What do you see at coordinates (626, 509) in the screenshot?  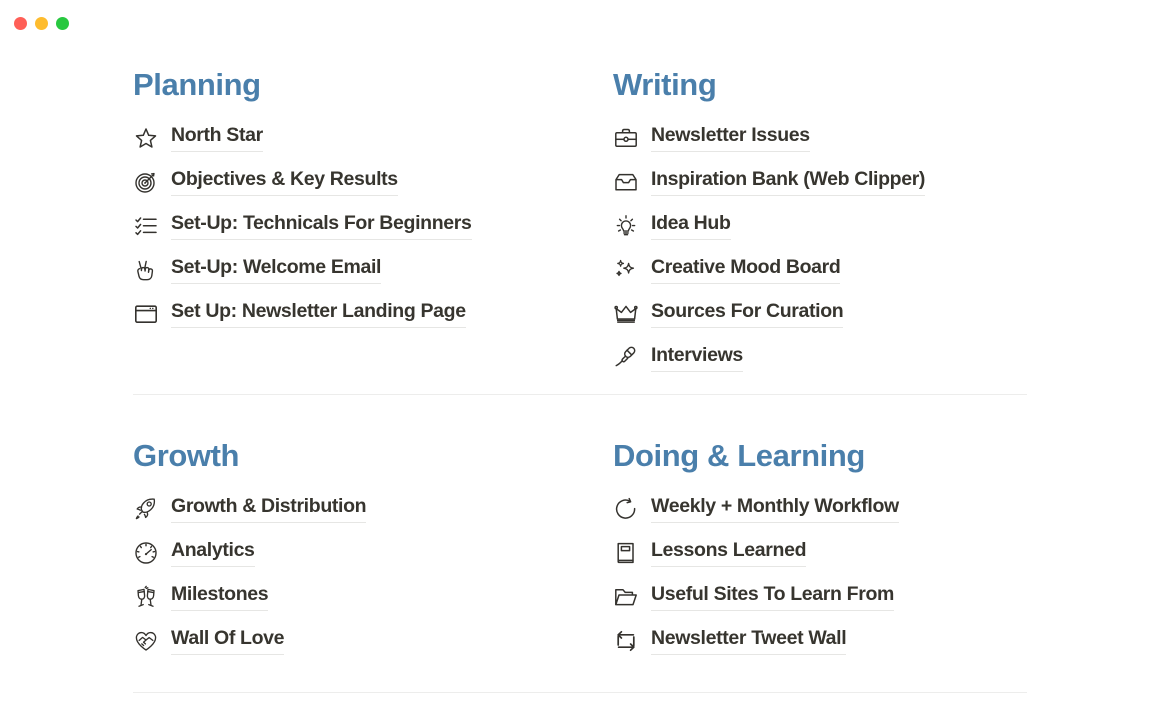 I see `refresh-circle-icon` at bounding box center [626, 509].